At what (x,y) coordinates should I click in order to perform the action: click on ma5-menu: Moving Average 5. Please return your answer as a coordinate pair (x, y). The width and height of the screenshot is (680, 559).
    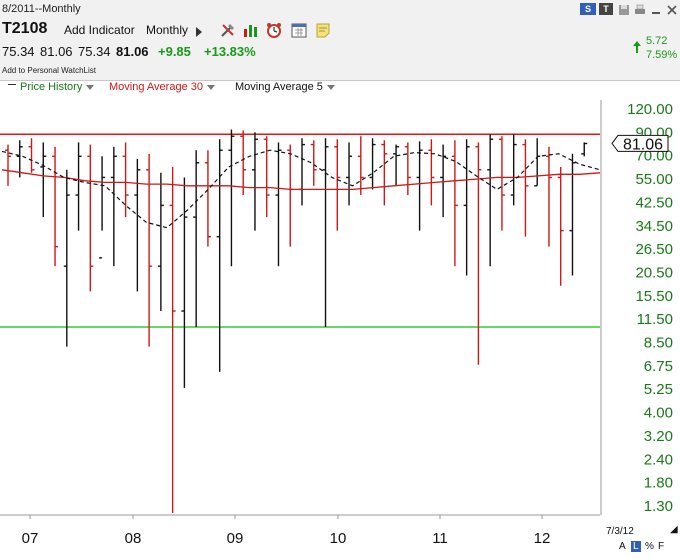
    Looking at the image, I should click on (285, 88).